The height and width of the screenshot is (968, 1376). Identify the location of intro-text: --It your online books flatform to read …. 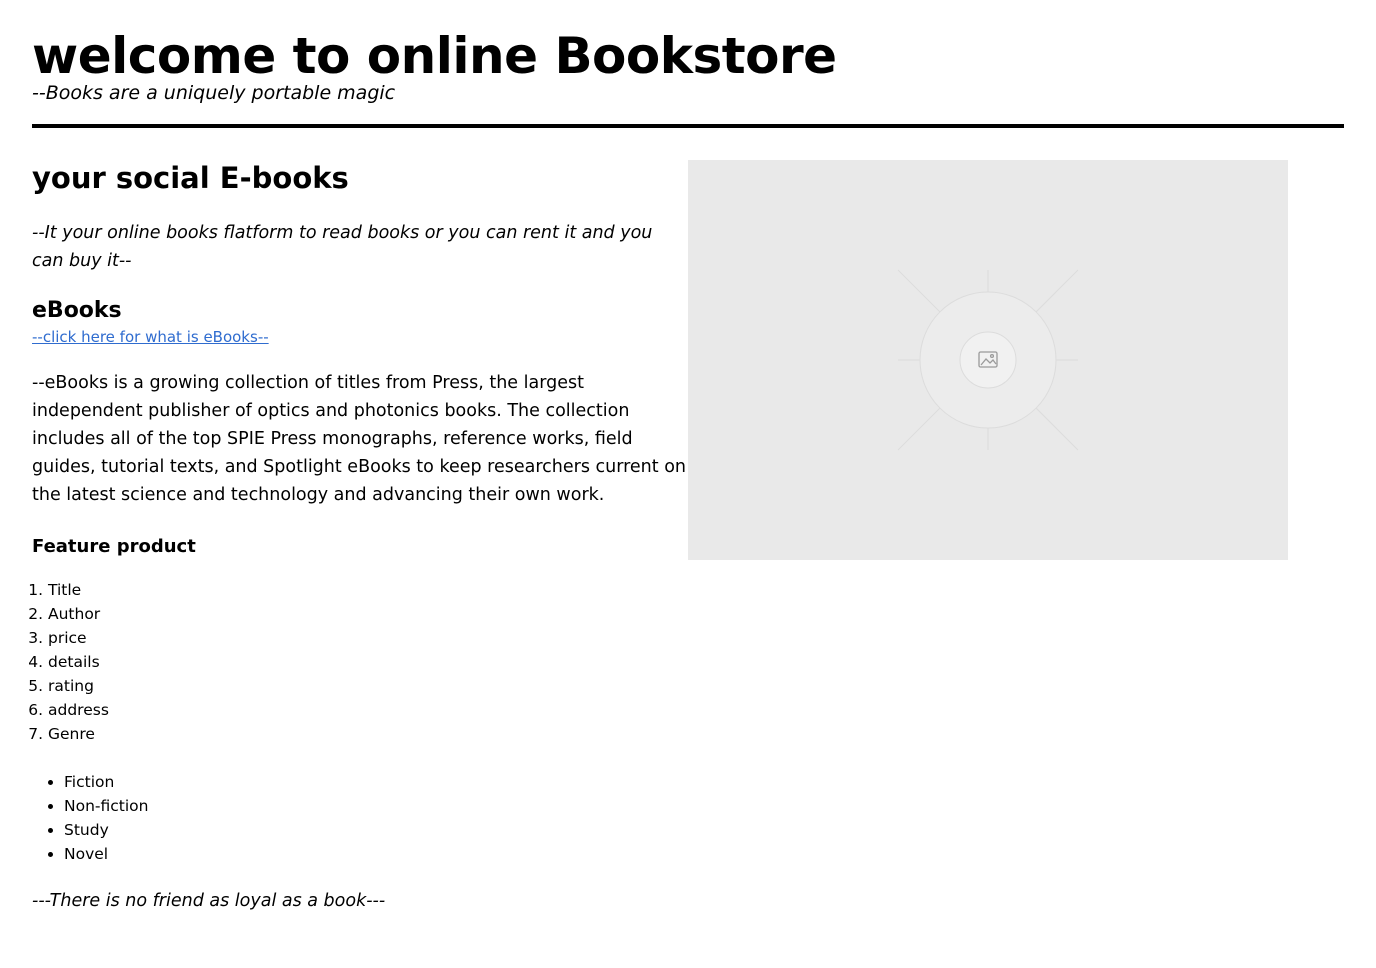
(342, 246).